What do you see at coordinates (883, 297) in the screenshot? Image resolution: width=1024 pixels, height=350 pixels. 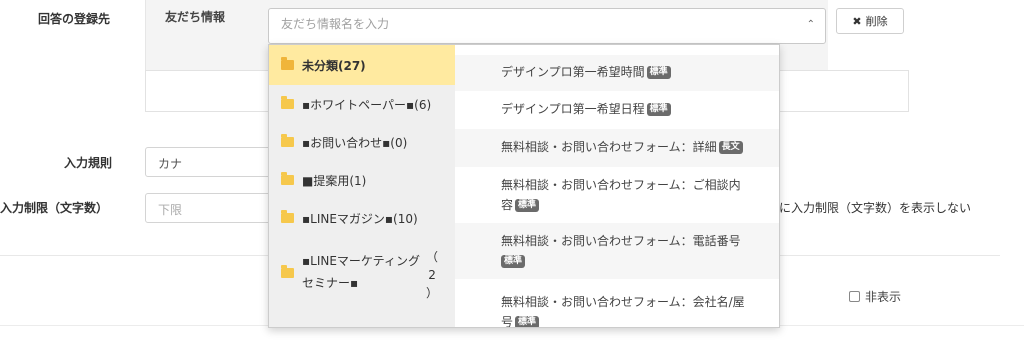 I see `hide-checkbox-label: 非表示` at bounding box center [883, 297].